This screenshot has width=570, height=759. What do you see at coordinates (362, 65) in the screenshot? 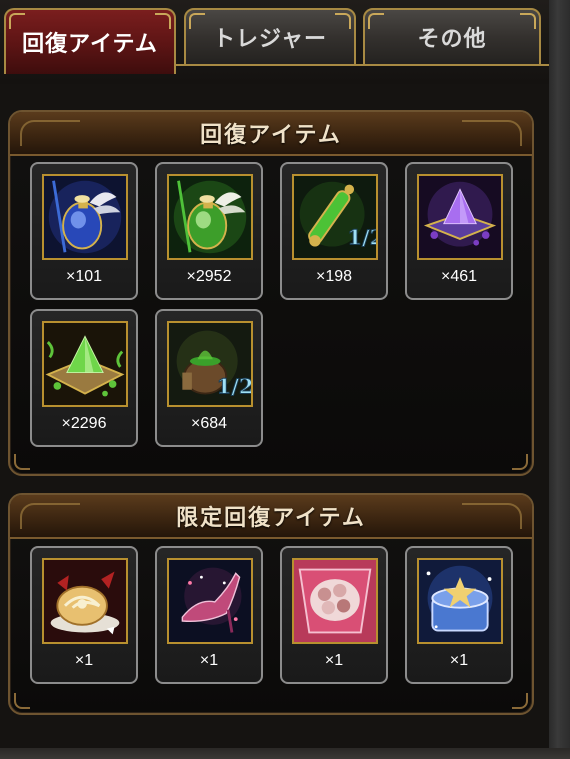
I see `tab-divider` at bounding box center [362, 65].